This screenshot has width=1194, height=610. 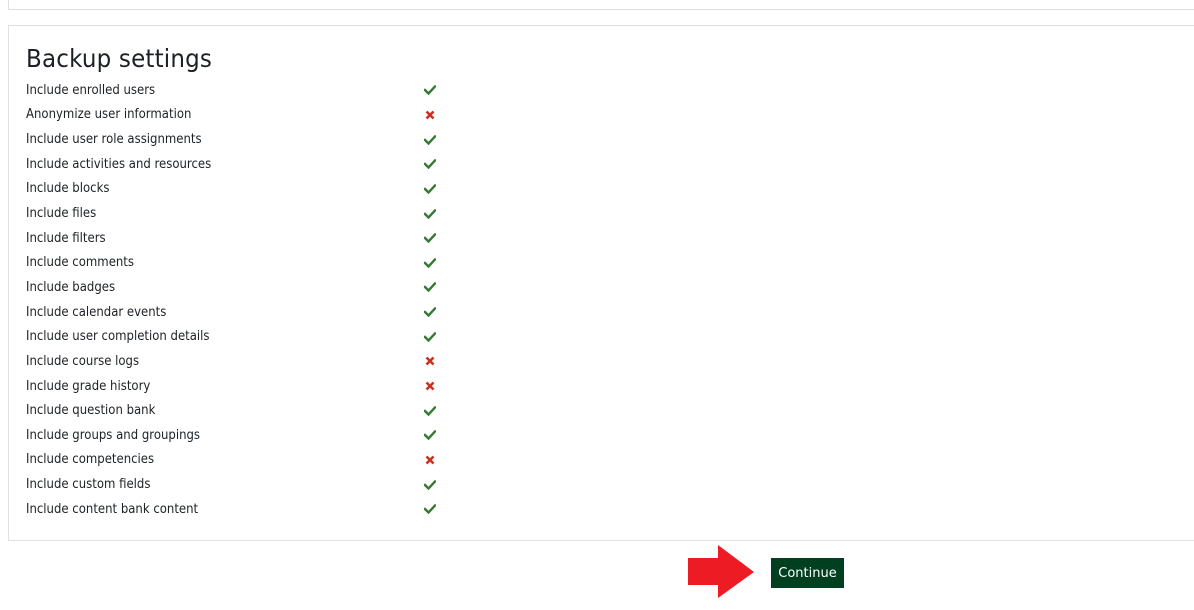 What do you see at coordinates (251, 189) in the screenshot?
I see `setting-row: Include blocks` at bounding box center [251, 189].